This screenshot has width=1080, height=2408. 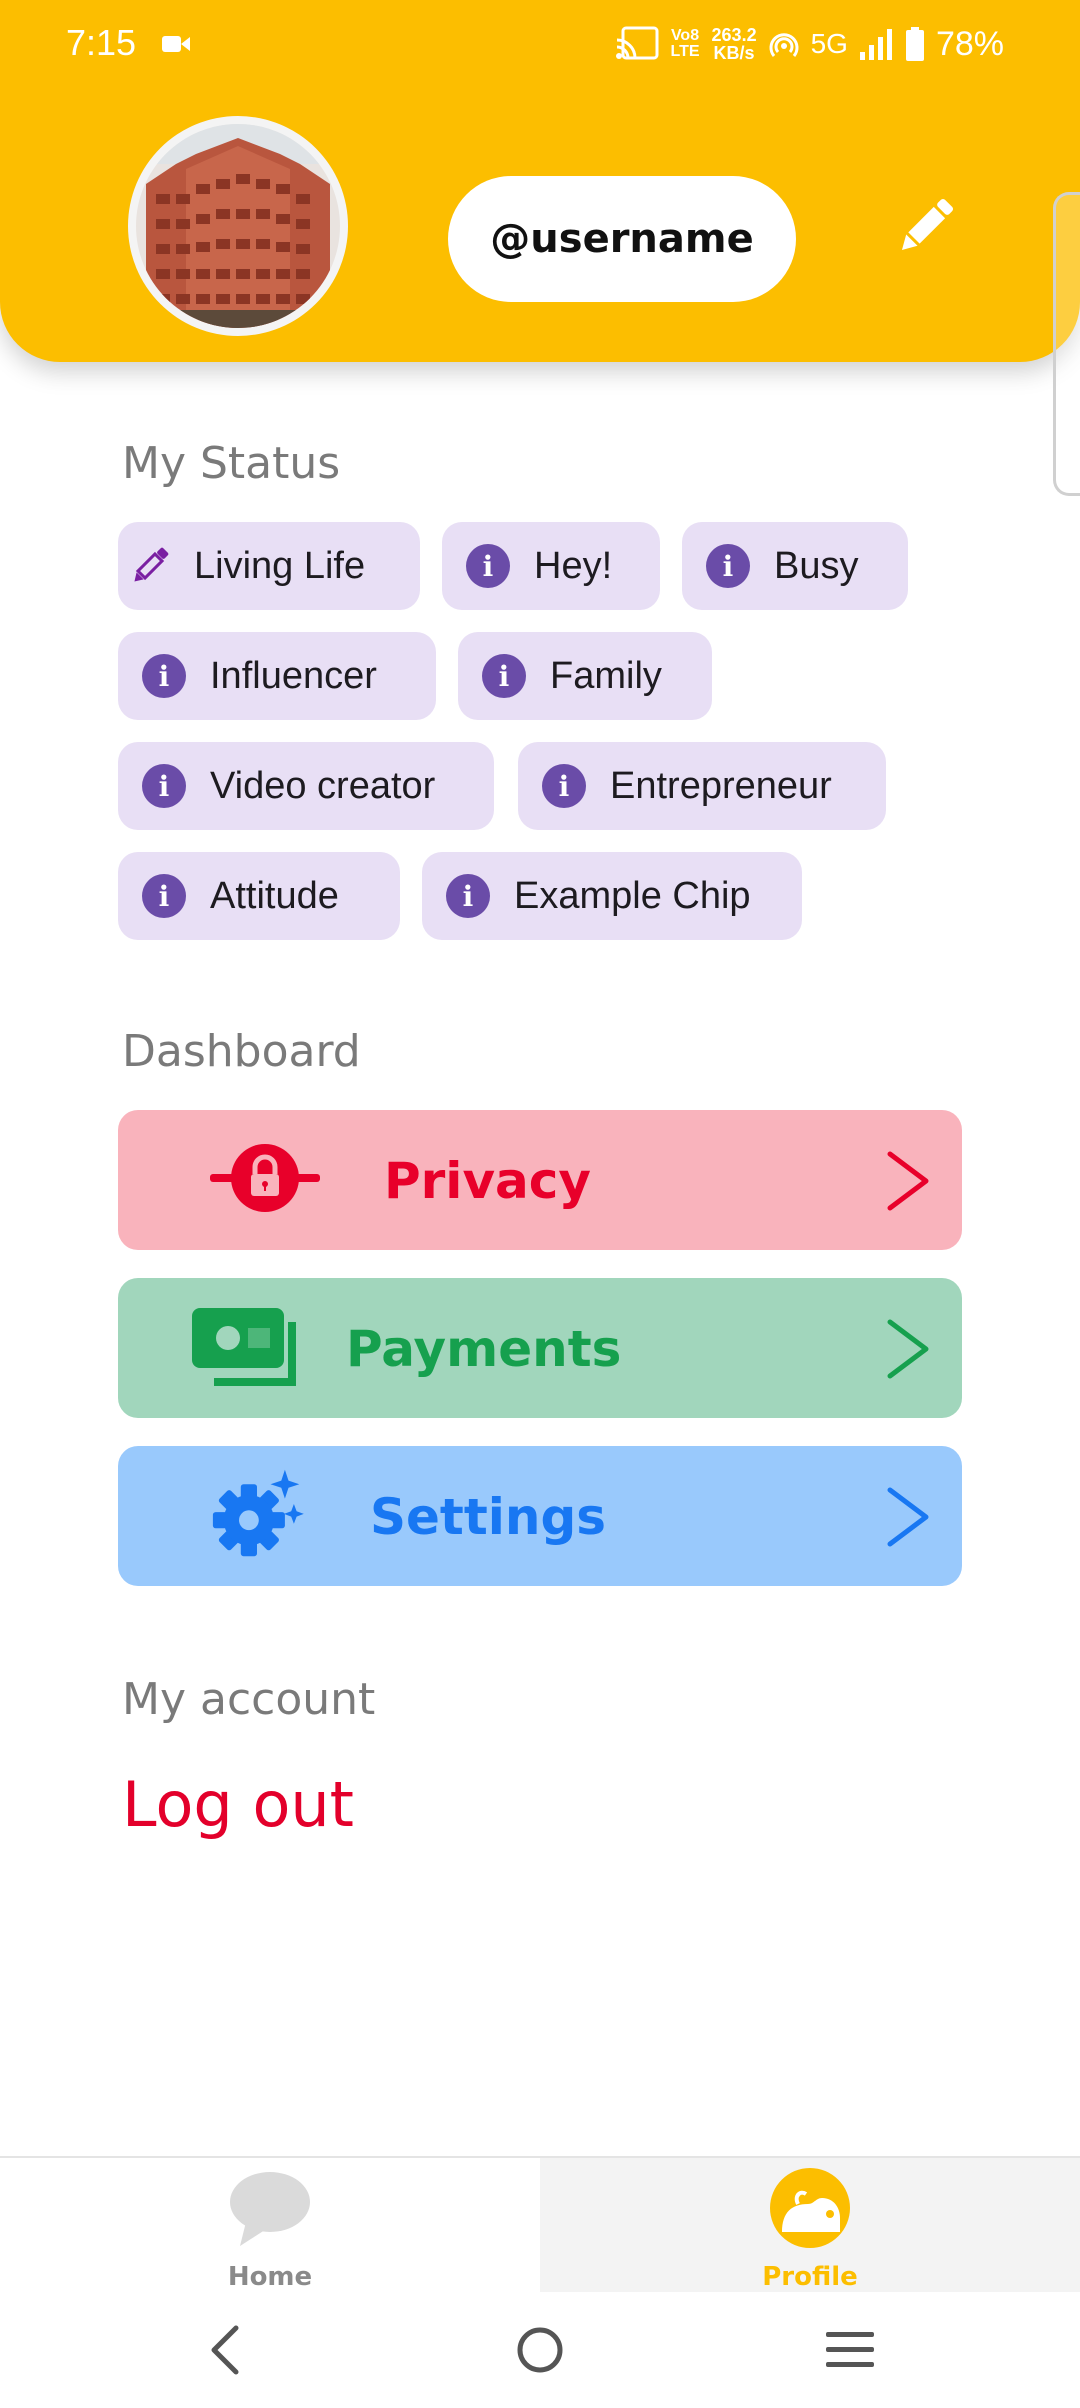 I want to click on battery-icon, so click(x=914, y=44).